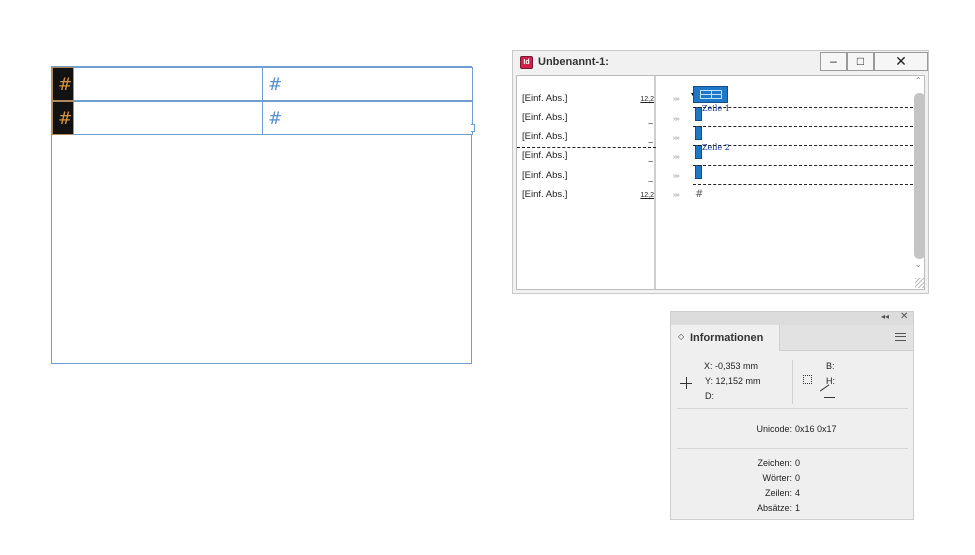 Image resolution: width=975 pixels, height=555 pixels. What do you see at coordinates (681, 336) in the screenshot?
I see `sort-arrows-icon: ◇` at bounding box center [681, 336].